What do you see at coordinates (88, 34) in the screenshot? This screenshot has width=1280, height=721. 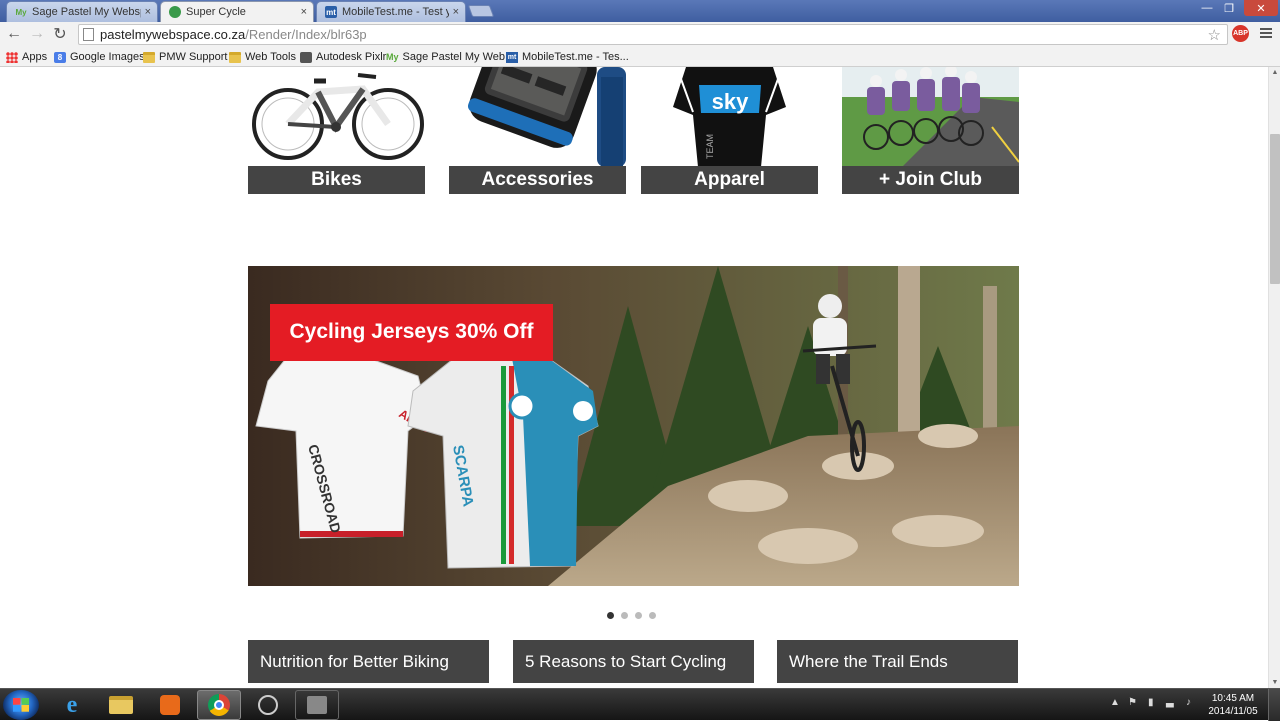 I see `page-icon` at bounding box center [88, 34].